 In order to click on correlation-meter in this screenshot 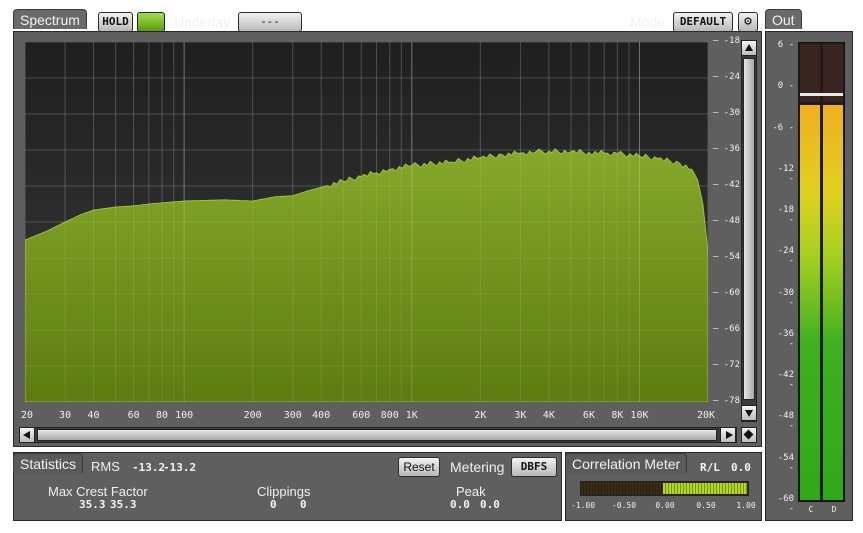, I will do `click(664, 488)`.